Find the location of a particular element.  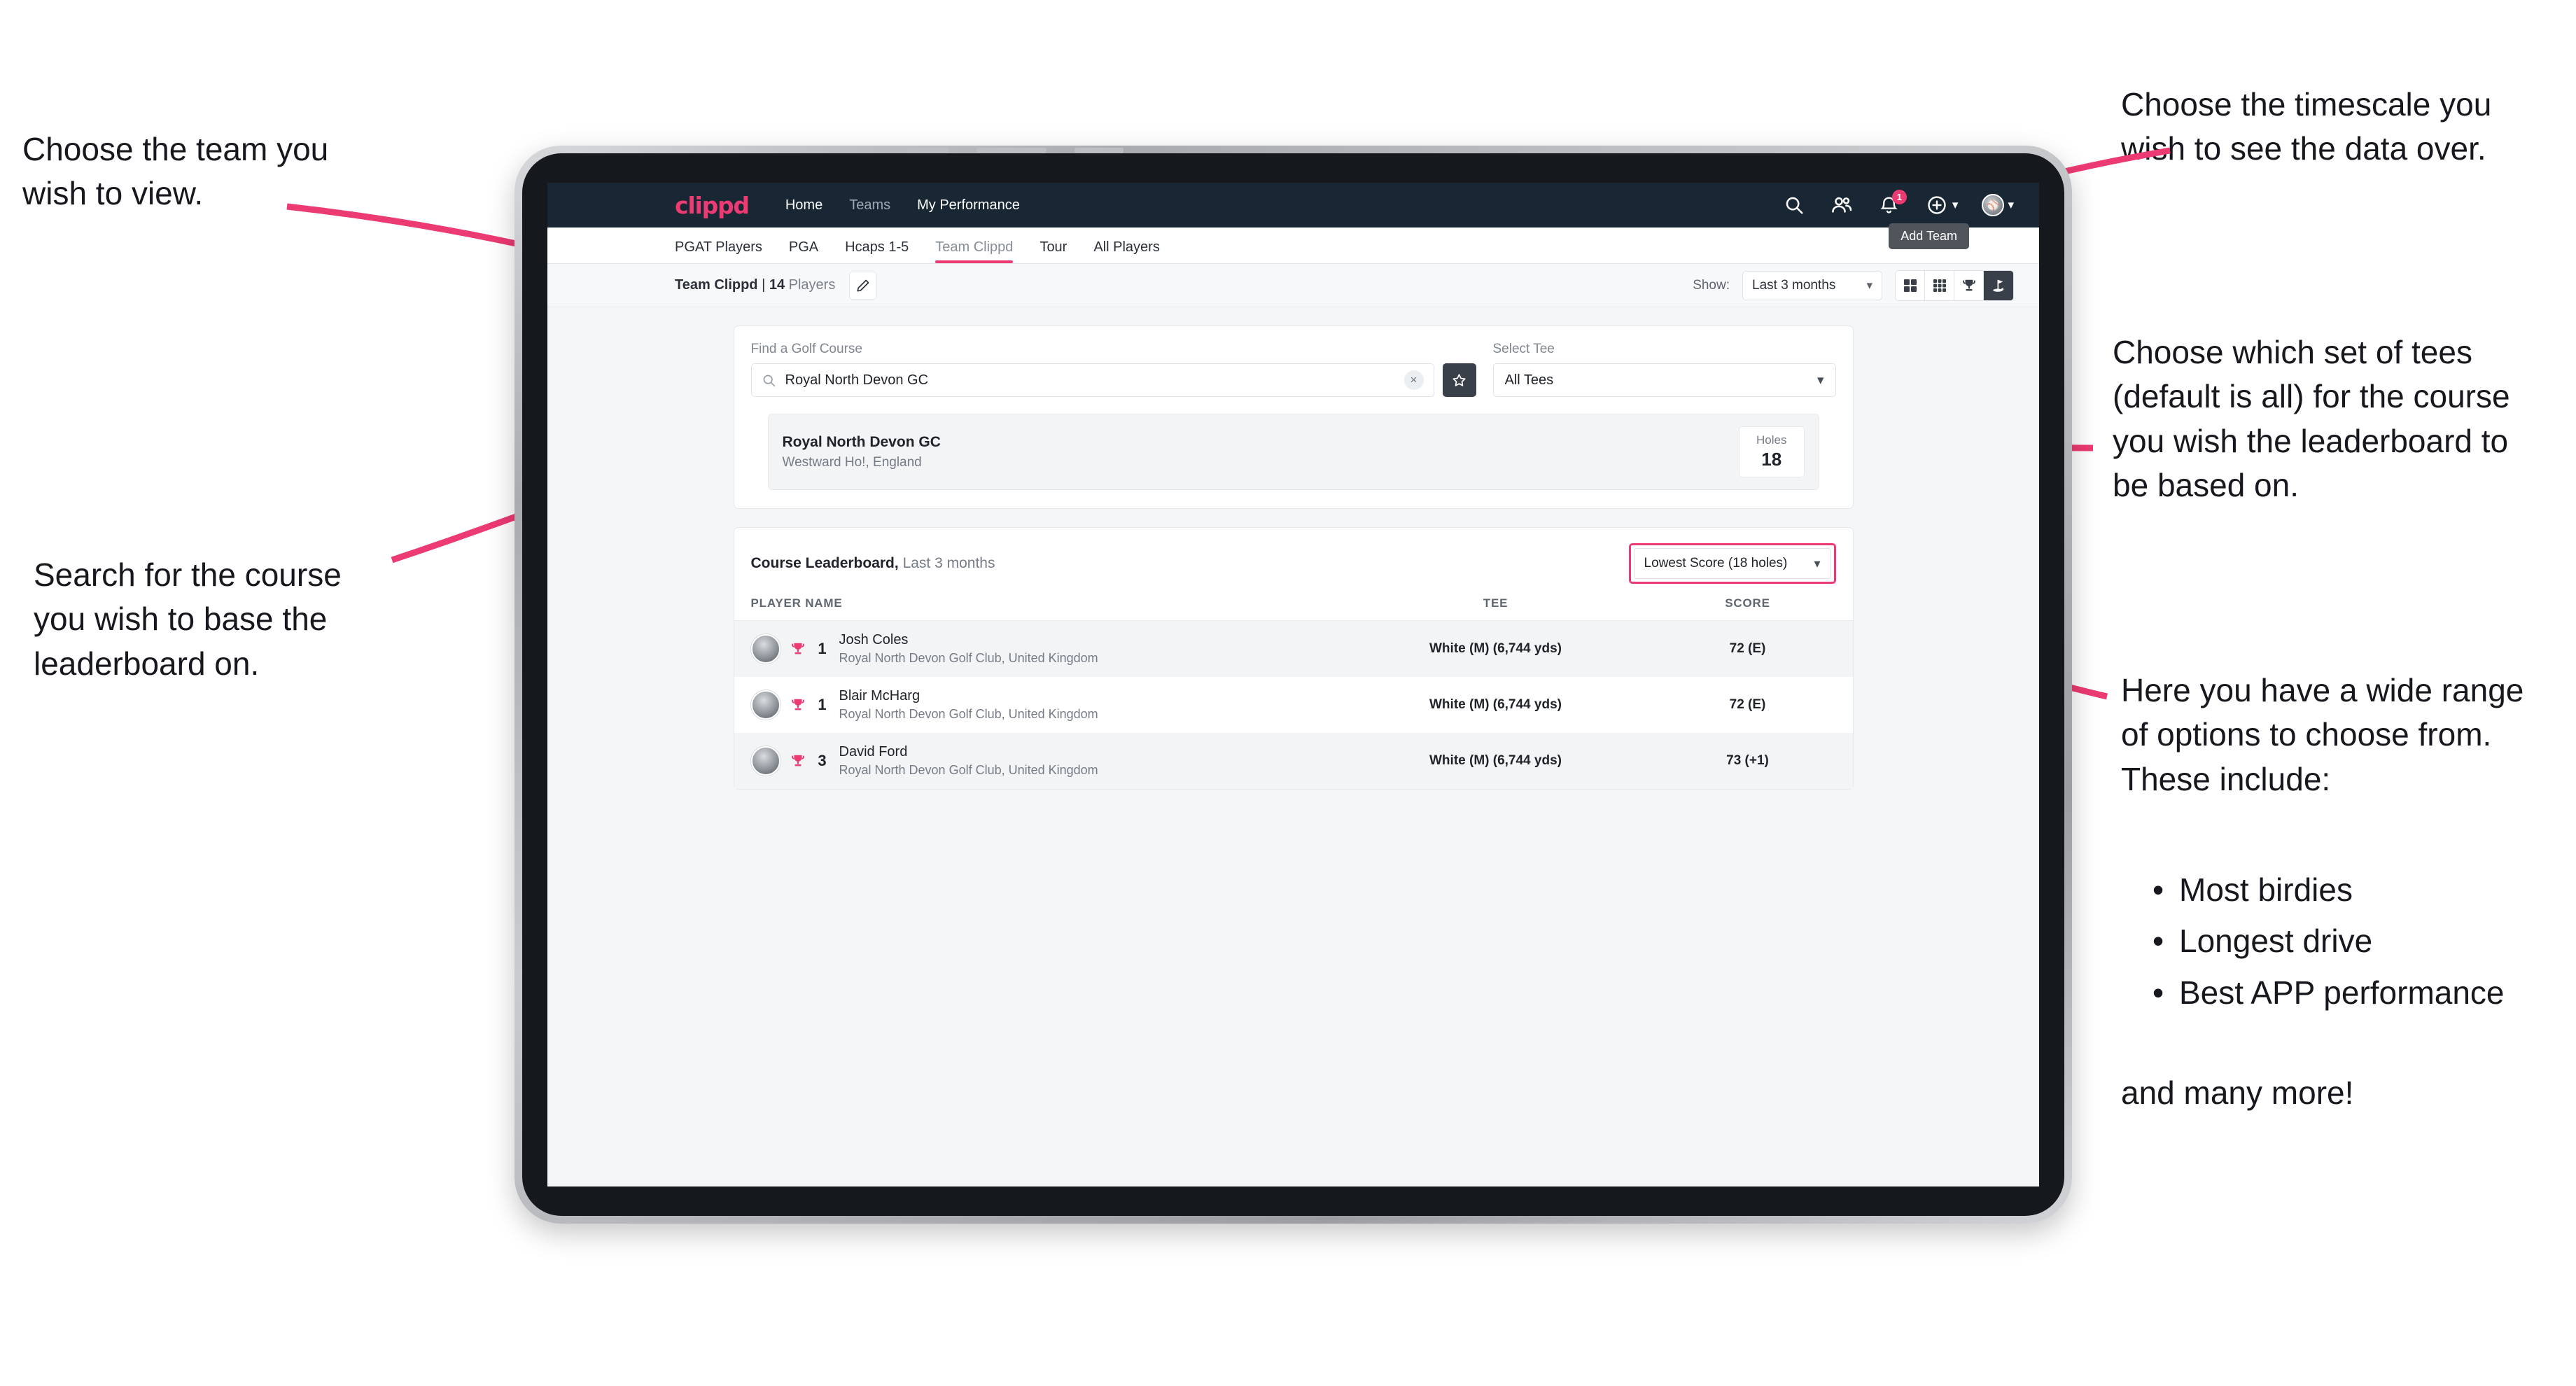

holes-badge: Holes 18 is located at coordinates (1772, 451).